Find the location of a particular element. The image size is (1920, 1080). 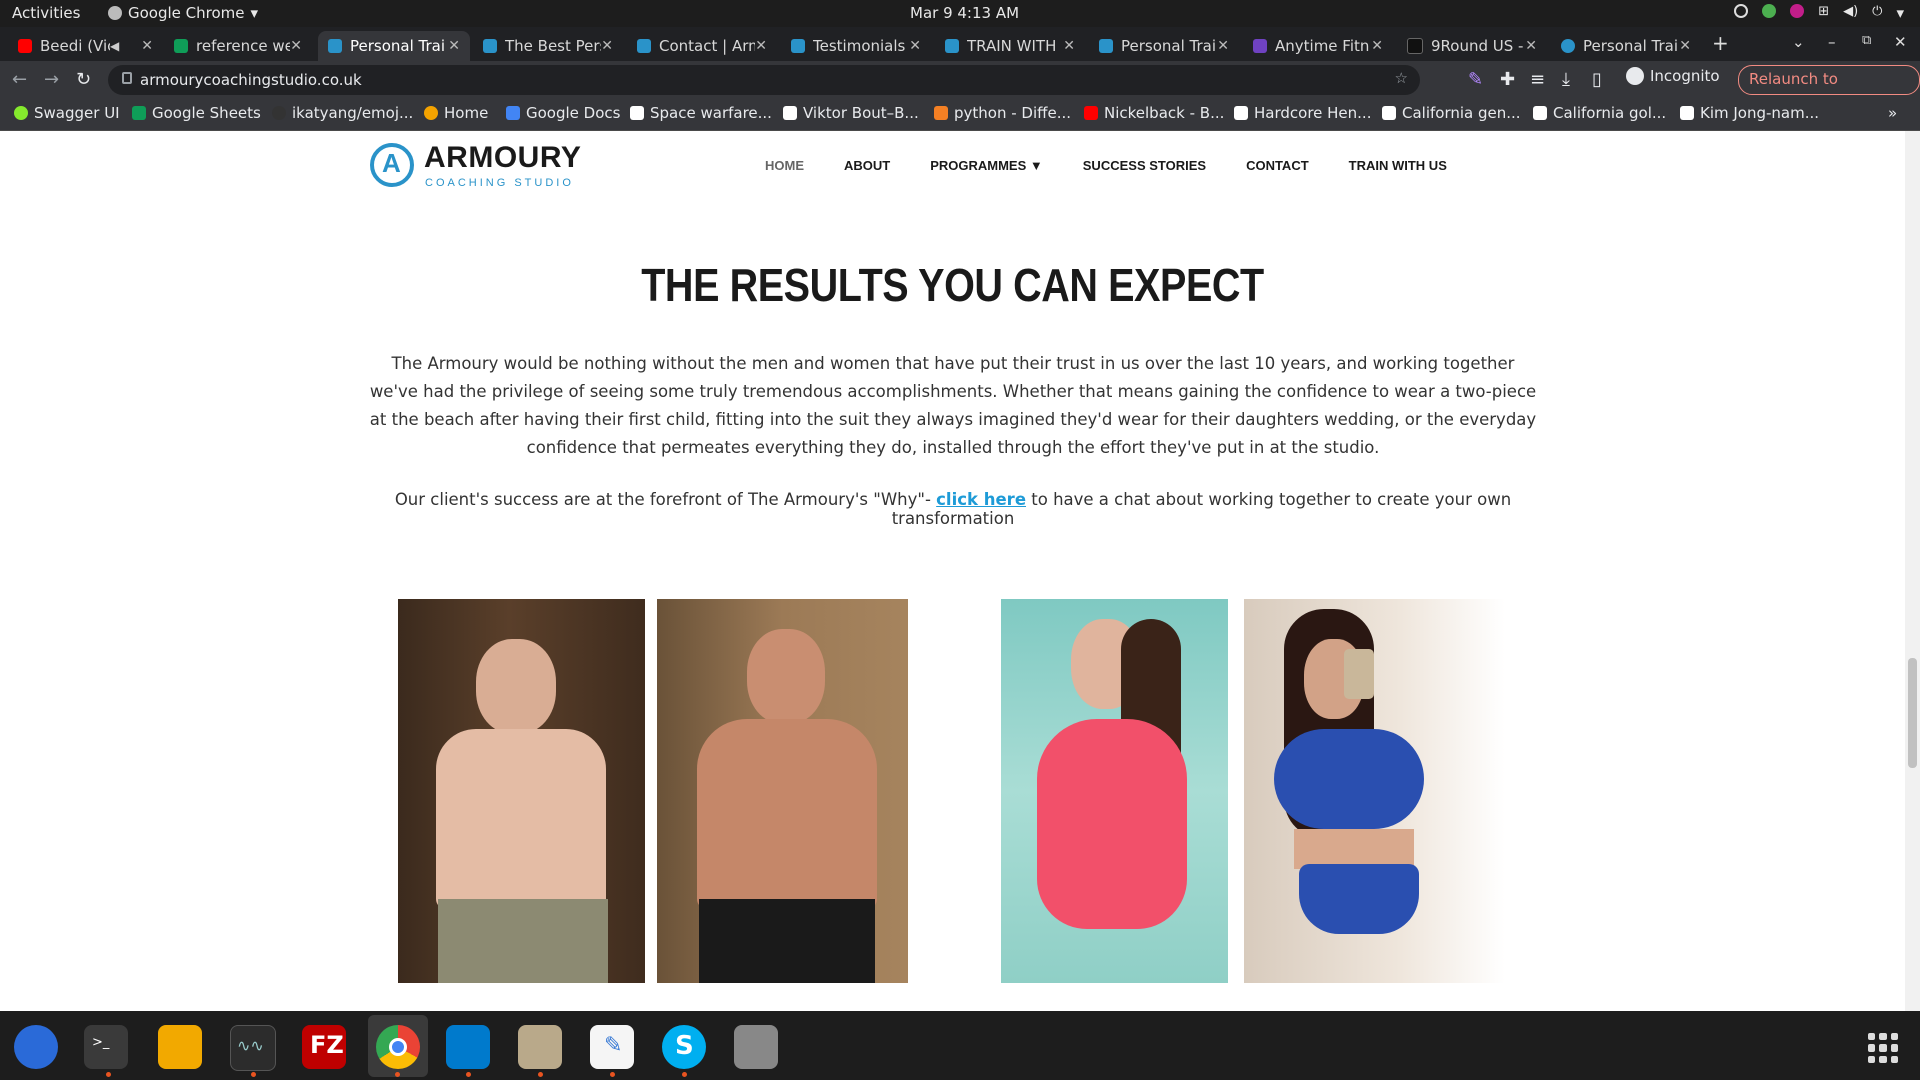

restore-icon: ⧉ is located at coordinates (1866, 40).